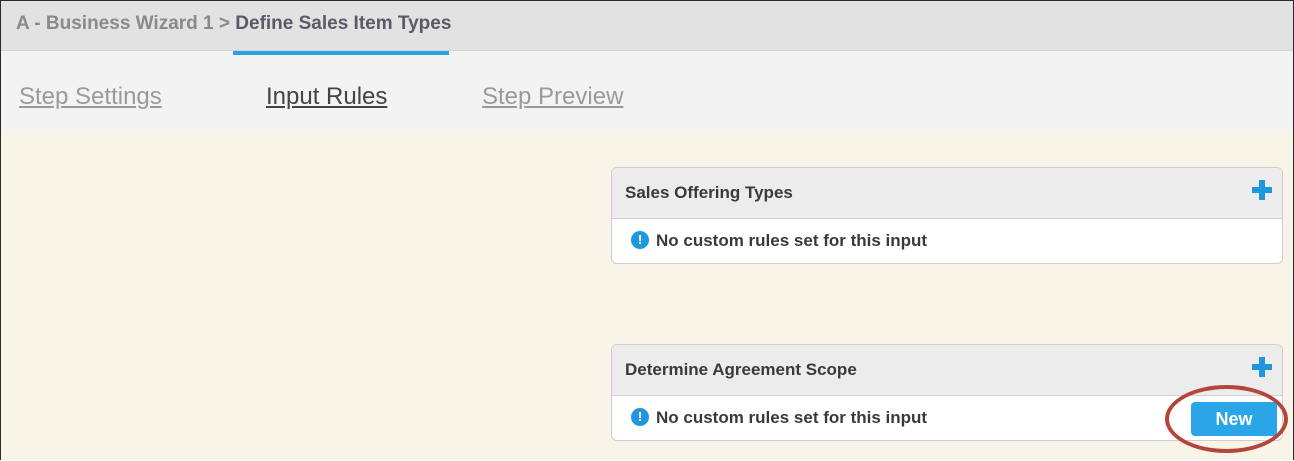 This screenshot has width=1294, height=461. What do you see at coordinates (343, 23) in the screenshot?
I see `page-title: Define Sales Item Types` at bounding box center [343, 23].